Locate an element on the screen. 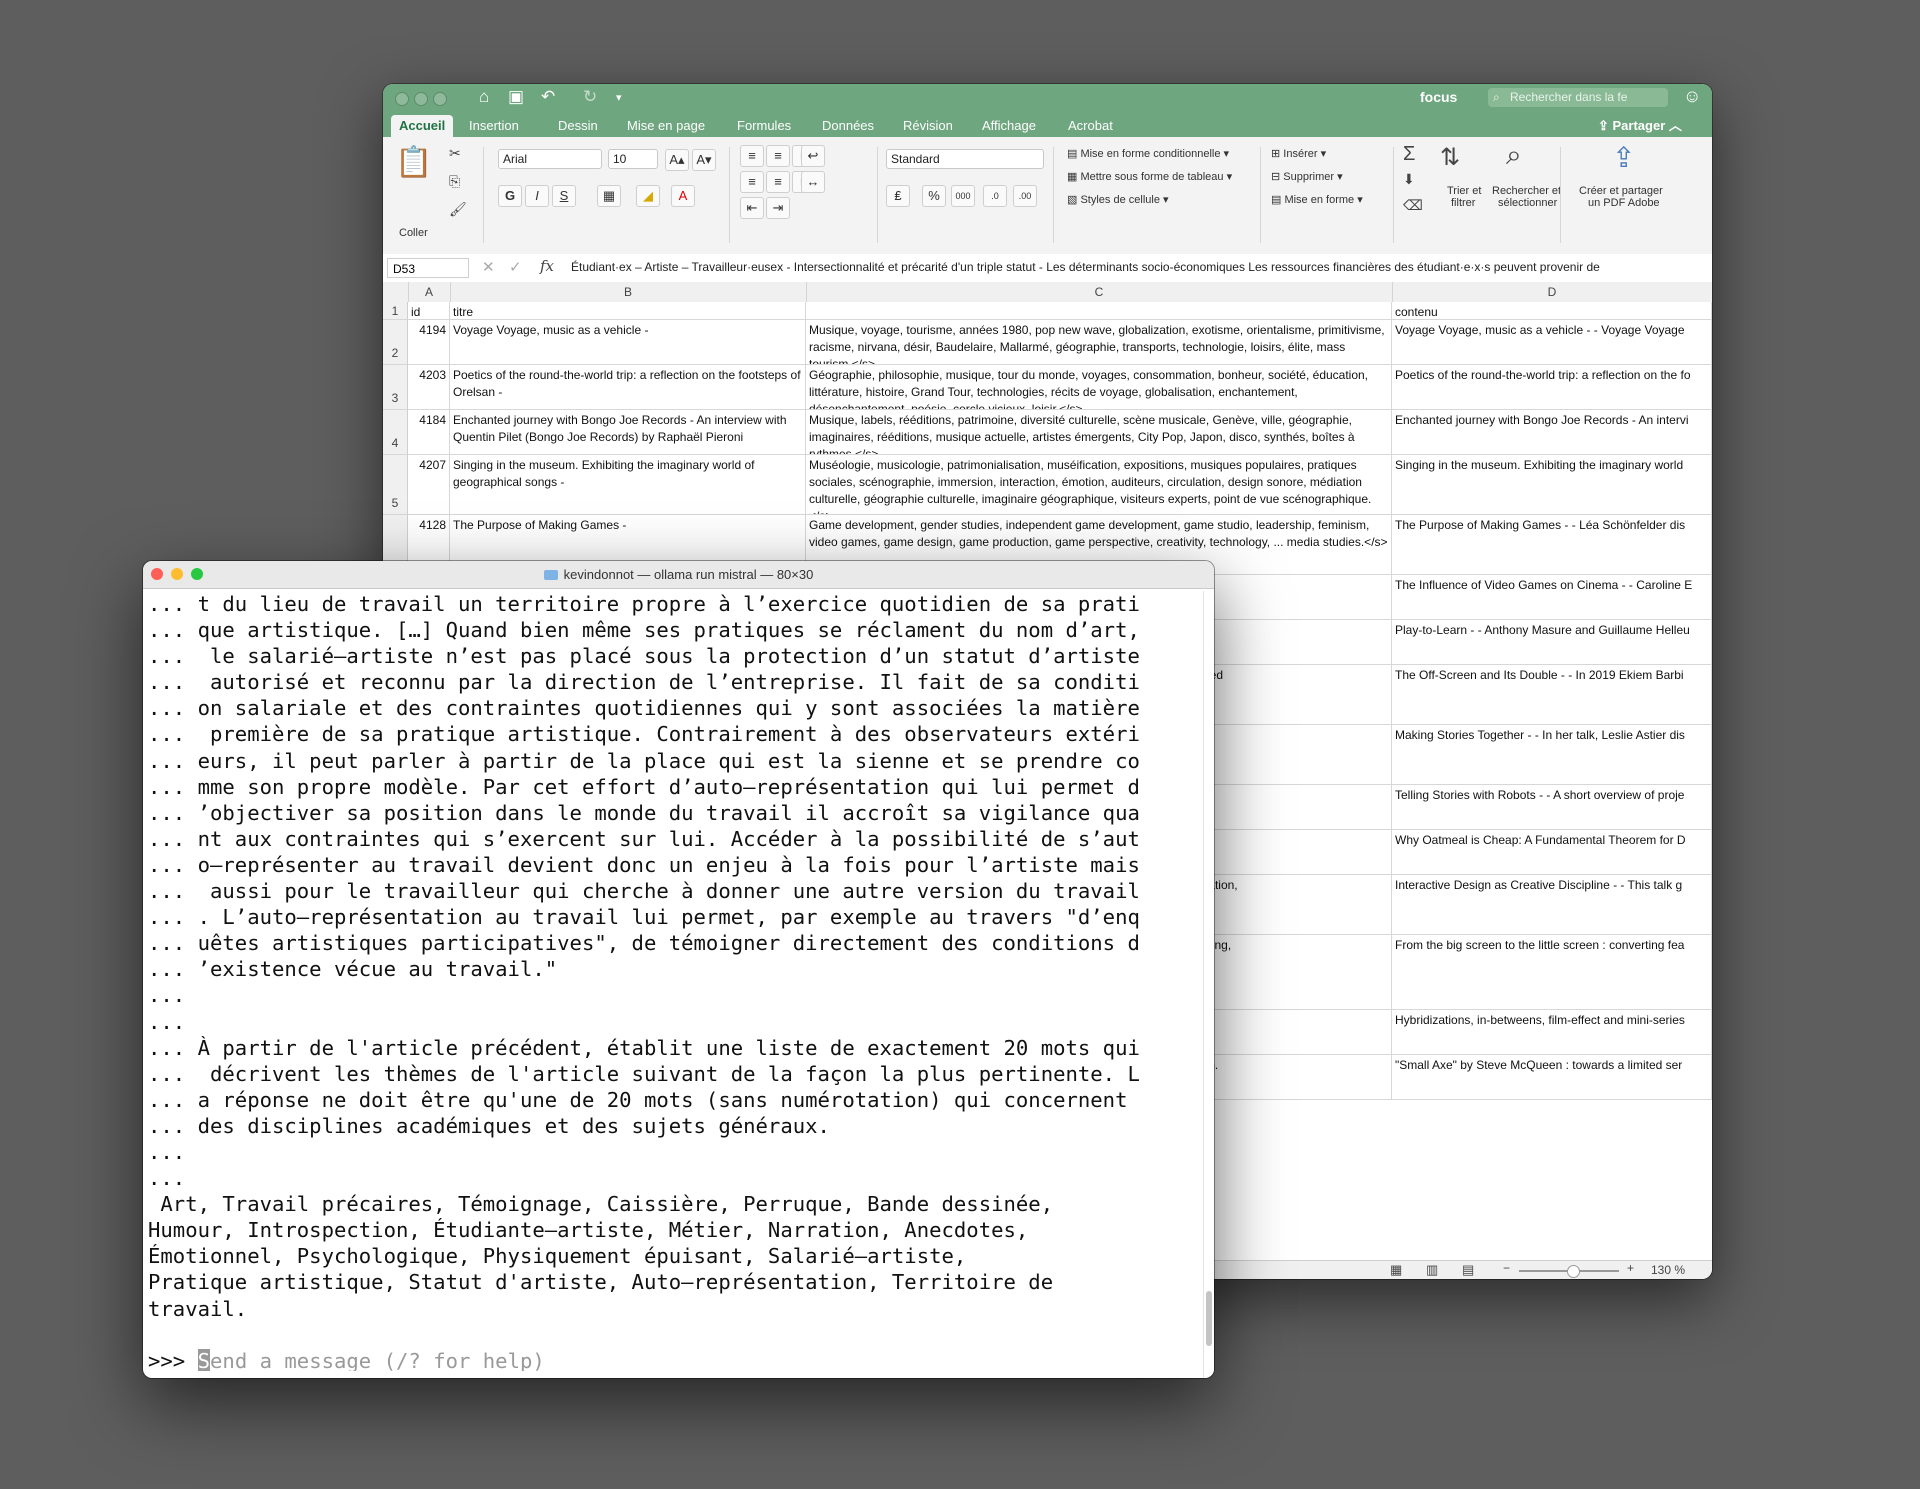  cell-d: contenu is located at coordinates (1552, 311).